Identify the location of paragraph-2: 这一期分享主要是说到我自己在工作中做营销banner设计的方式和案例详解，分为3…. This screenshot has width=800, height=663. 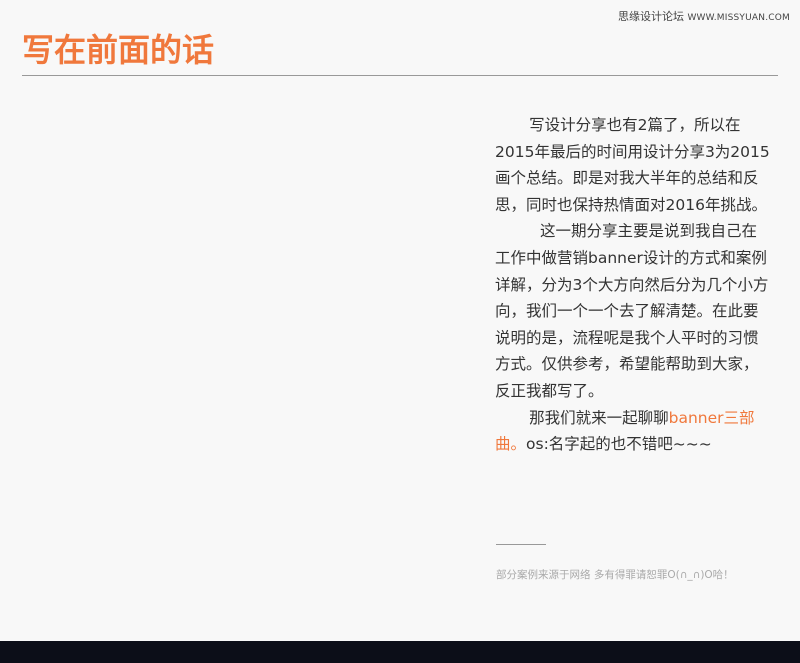
(632, 311).